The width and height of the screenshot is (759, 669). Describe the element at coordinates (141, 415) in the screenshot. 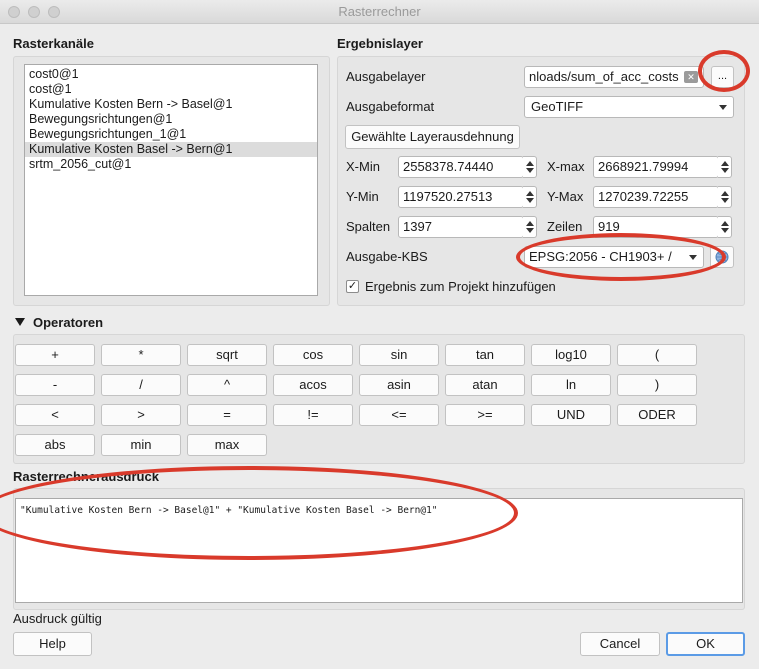

I see `operator-button: >` at that location.